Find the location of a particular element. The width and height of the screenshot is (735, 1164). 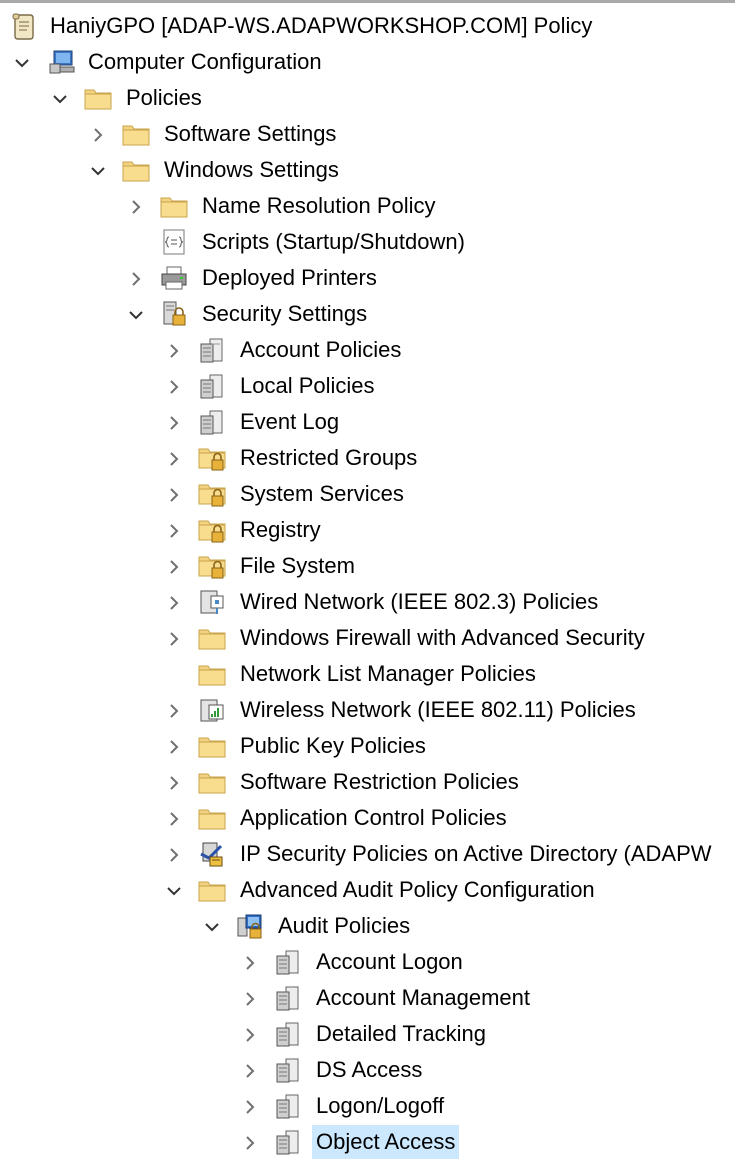

tree-item-name-resolution-policy: Name Resolution Policy is located at coordinates (319, 206).